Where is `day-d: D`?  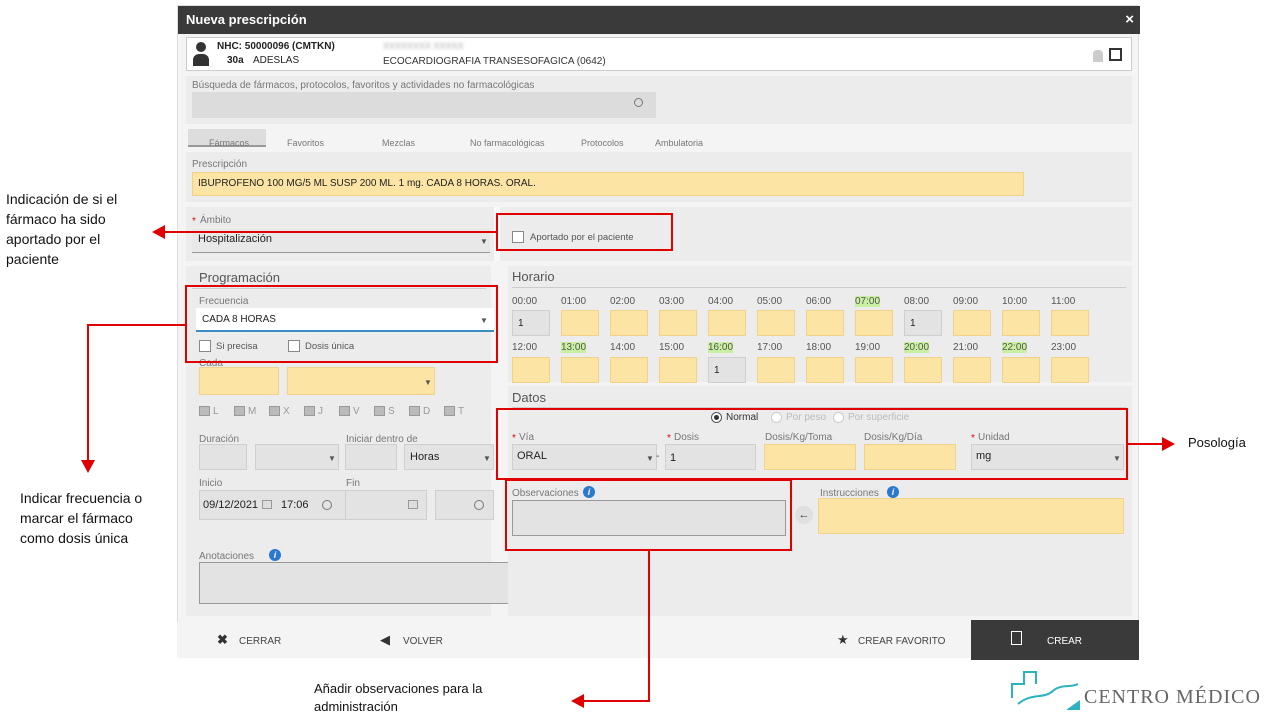
day-d: D is located at coordinates (419, 411).